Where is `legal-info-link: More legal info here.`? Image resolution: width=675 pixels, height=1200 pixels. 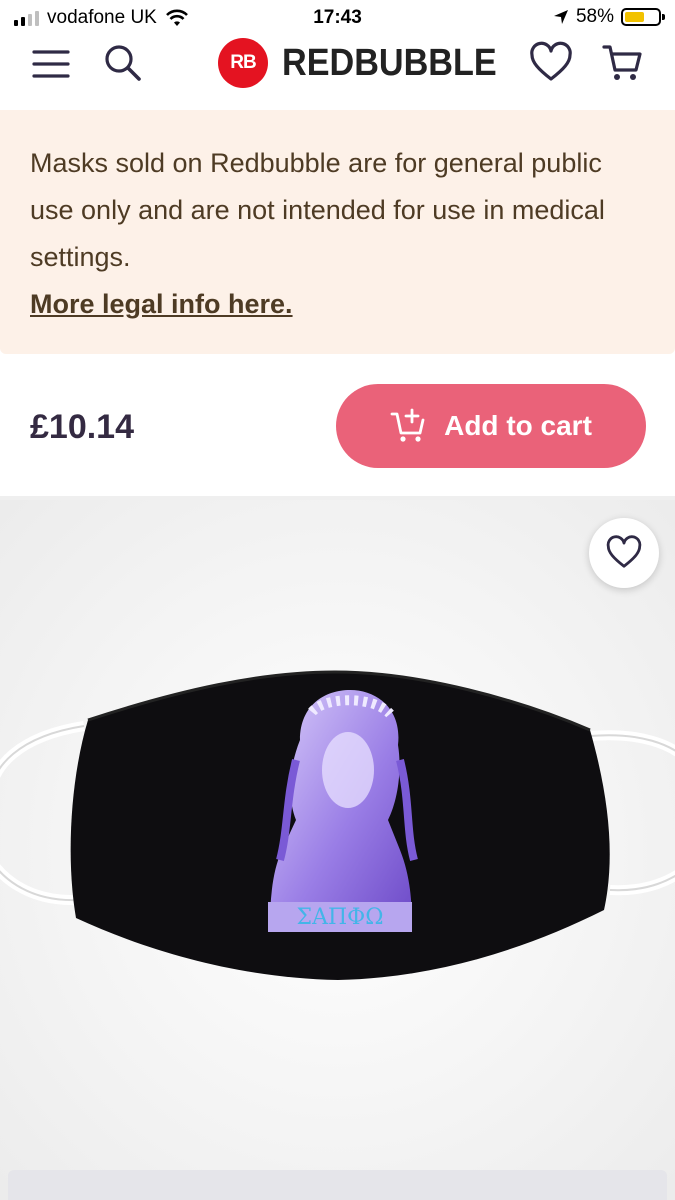
legal-info-link: More legal info here. is located at coordinates (337, 304).